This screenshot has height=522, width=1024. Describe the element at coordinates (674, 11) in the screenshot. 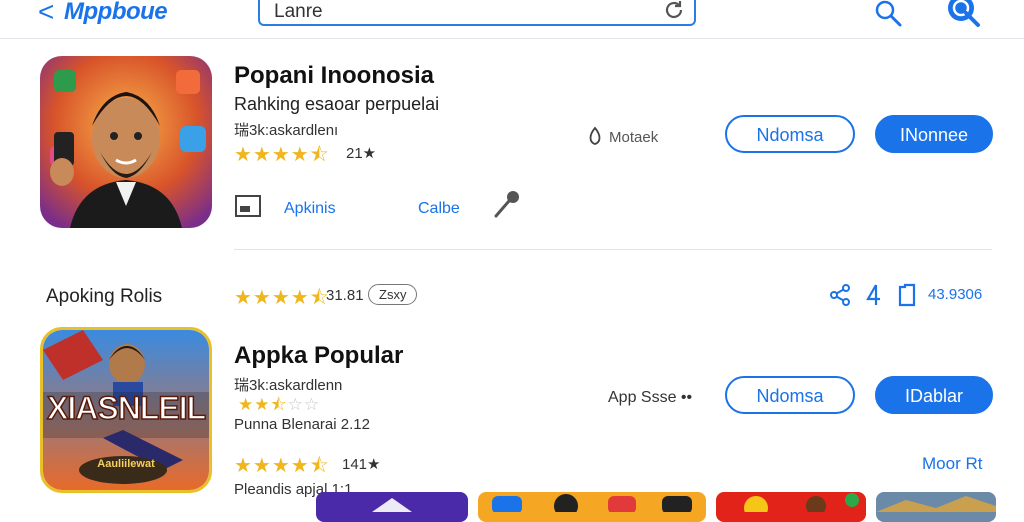

I see `refresh-icon` at that location.